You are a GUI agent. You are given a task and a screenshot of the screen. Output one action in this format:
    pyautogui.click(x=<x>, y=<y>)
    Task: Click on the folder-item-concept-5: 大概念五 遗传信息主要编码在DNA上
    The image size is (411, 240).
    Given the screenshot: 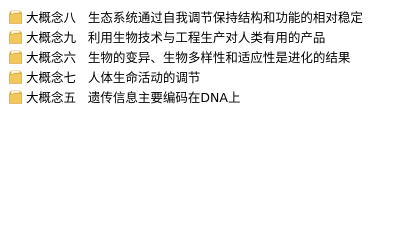 What is the action you would take?
    pyautogui.click(x=207, y=98)
    